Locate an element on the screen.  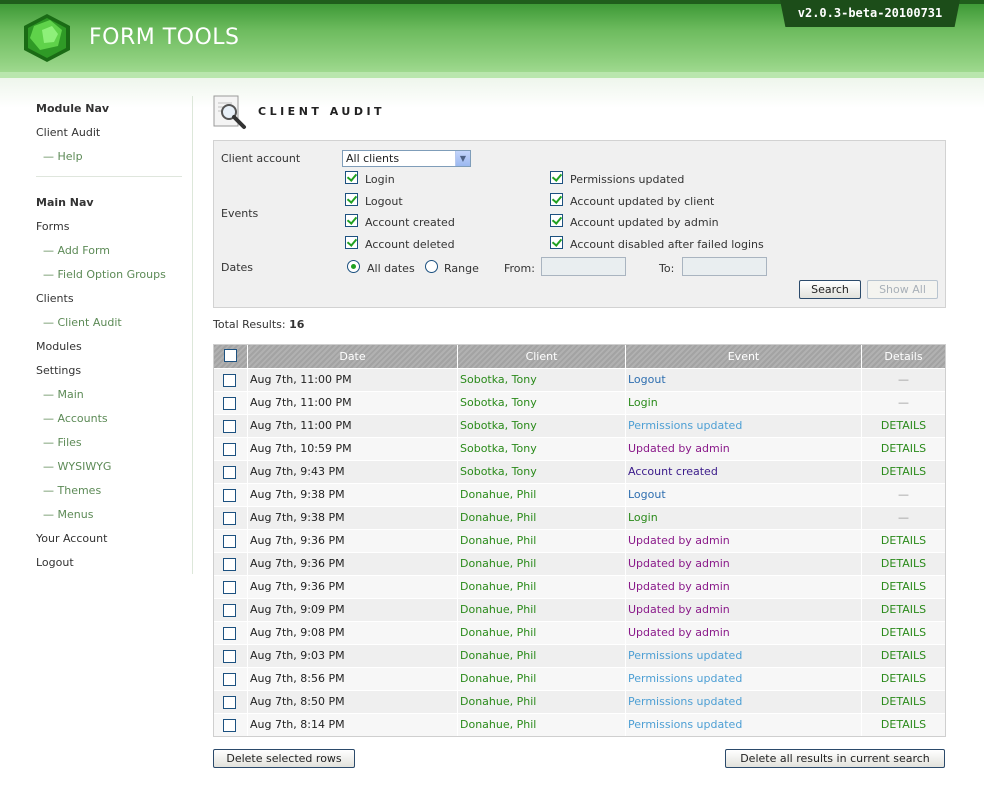
app-logo-text: FORM TOOLS is located at coordinates (164, 37).